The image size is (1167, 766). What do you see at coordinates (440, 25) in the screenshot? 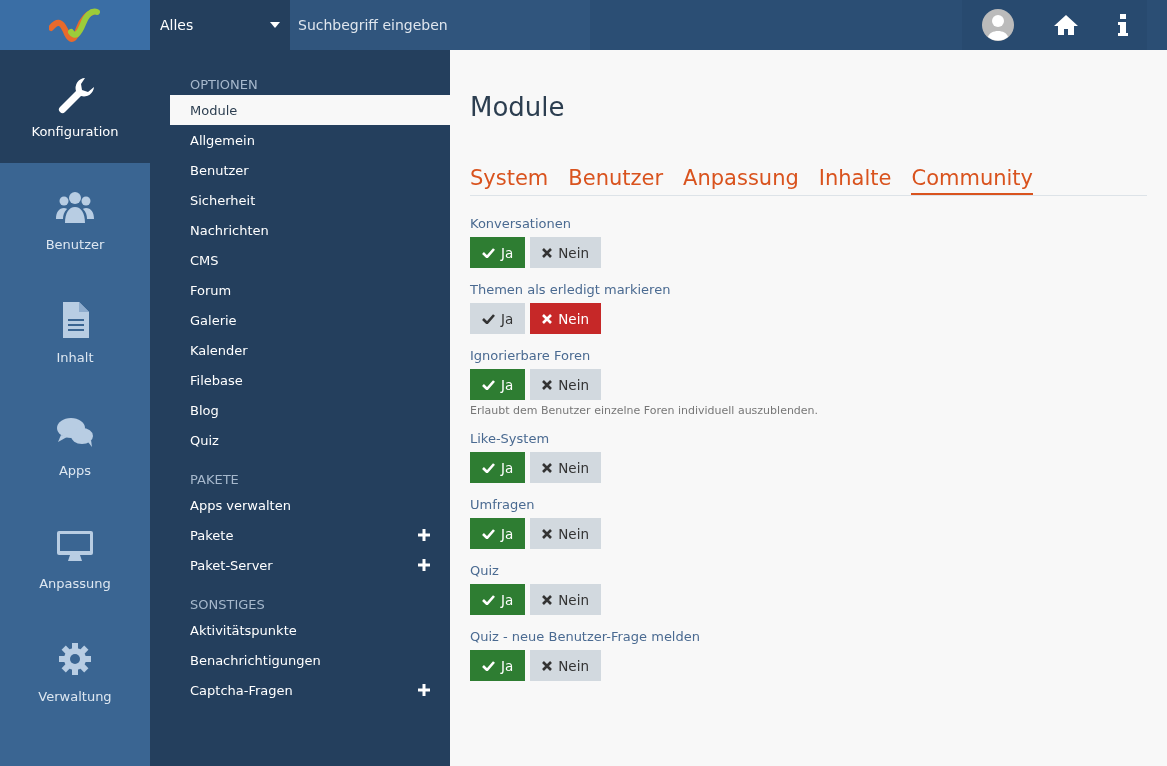
I see `search-field: Suchbegriff eingeben` at bounding box center [440, 25].